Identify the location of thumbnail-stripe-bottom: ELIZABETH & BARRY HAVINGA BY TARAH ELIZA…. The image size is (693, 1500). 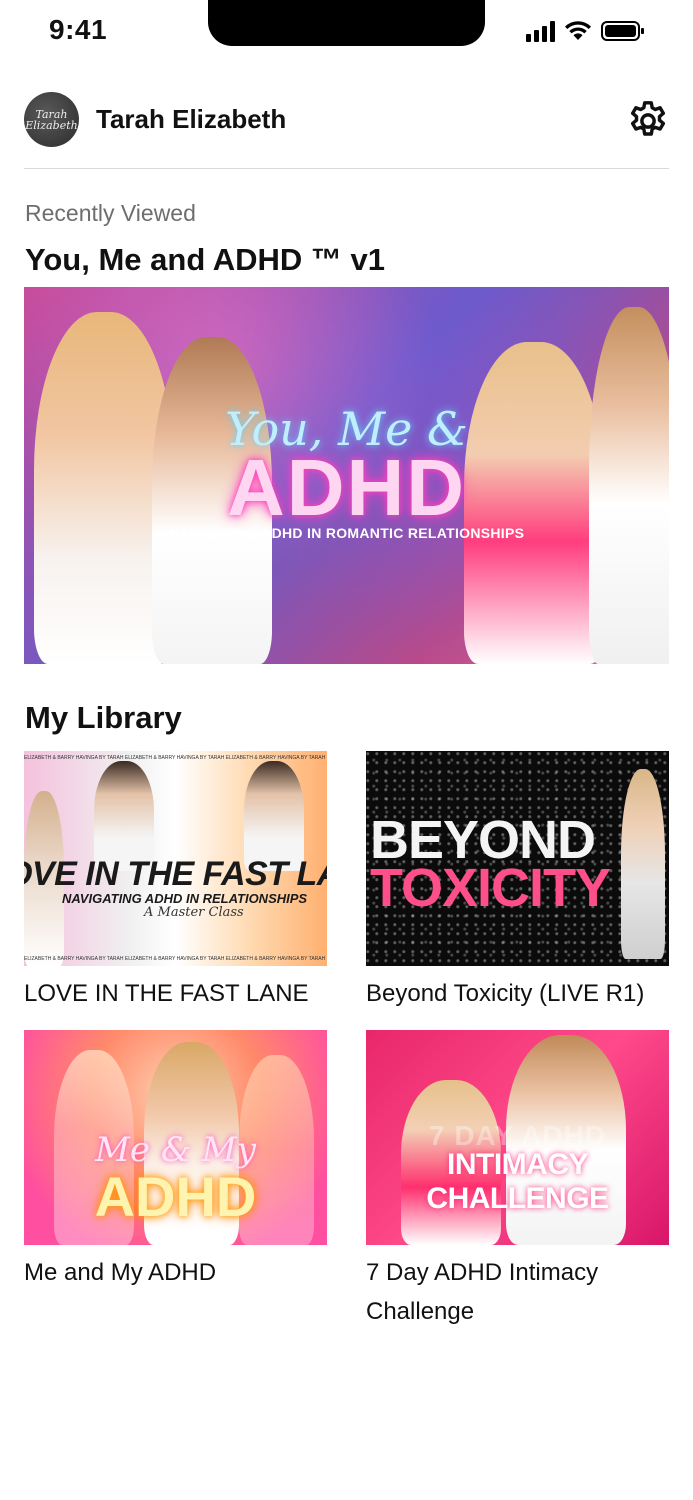
(175, 959).